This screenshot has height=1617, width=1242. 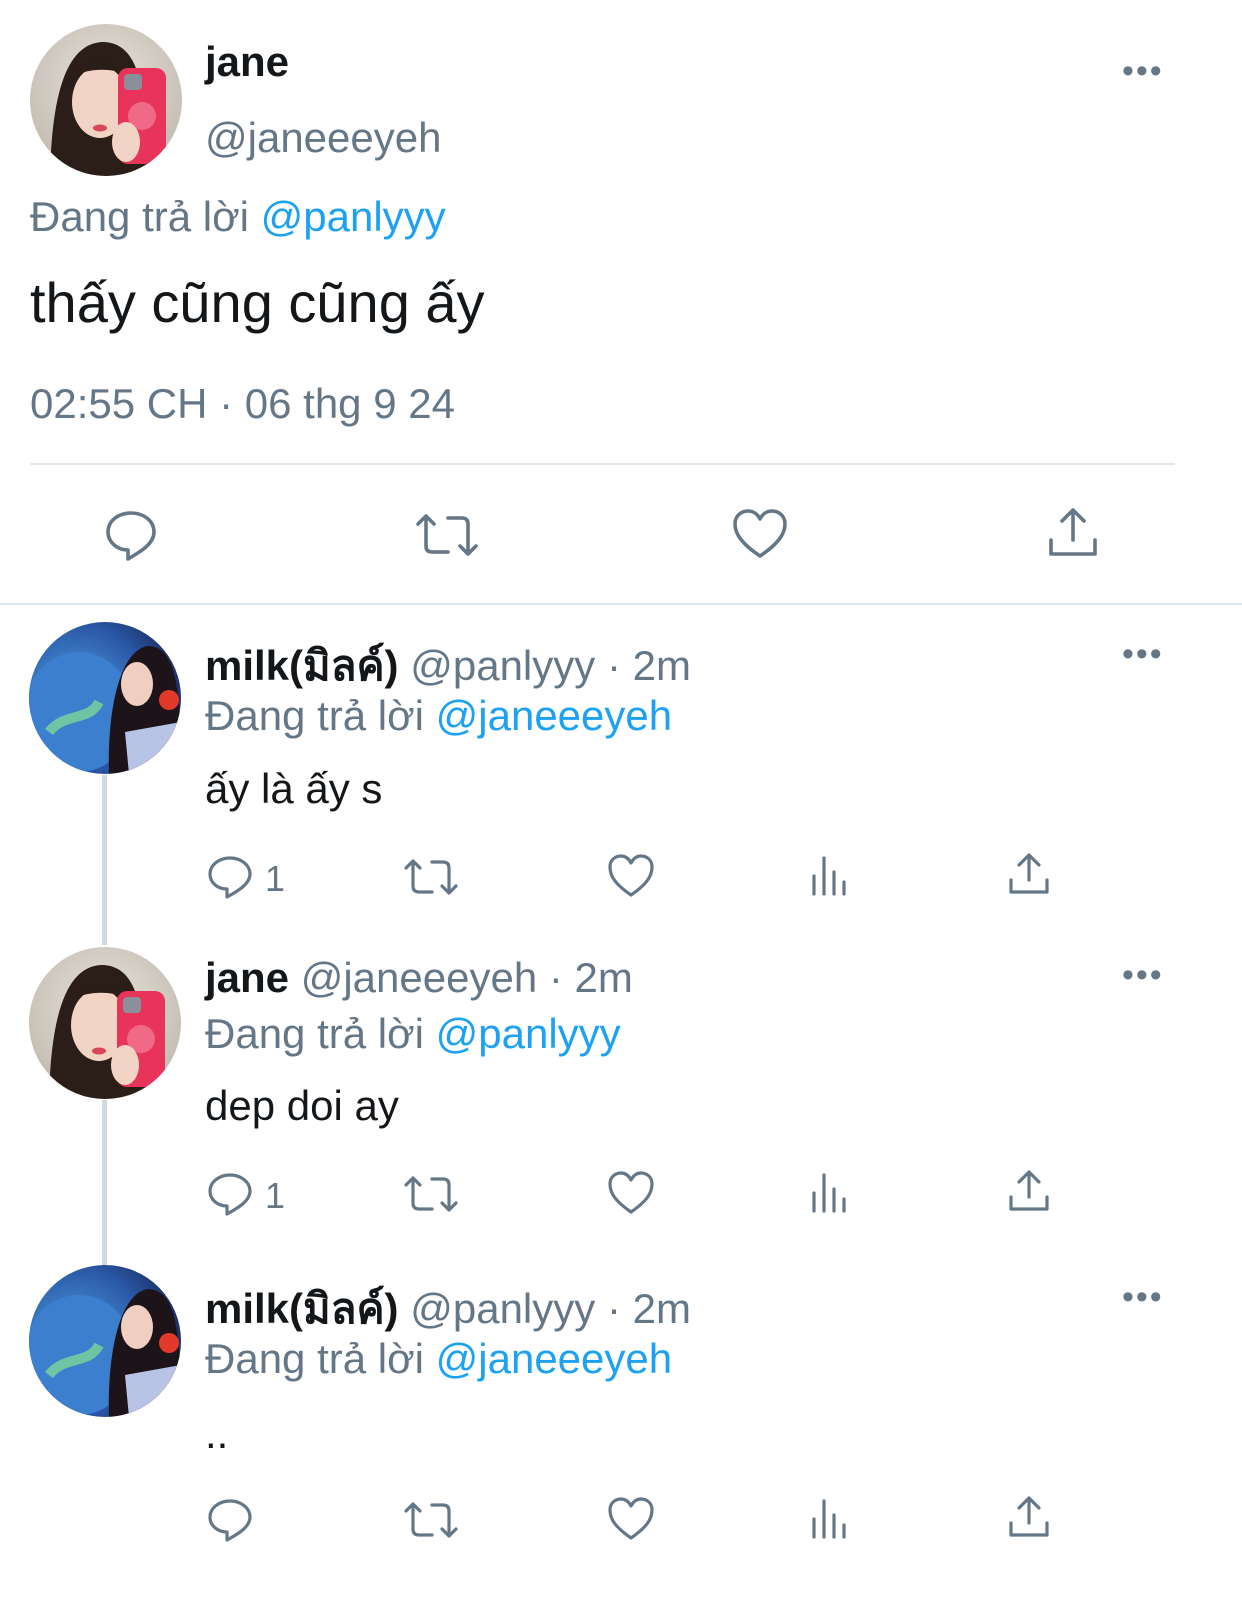 What do you see at coordinates (602, 464) in the screenshot?
I see `divider` at bounding box center [602, 464].